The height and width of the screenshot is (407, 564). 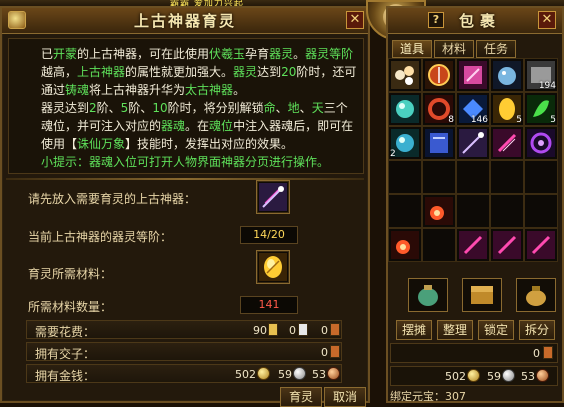 I want to click on treasure-chest-icon, so click(x=482, y=295).